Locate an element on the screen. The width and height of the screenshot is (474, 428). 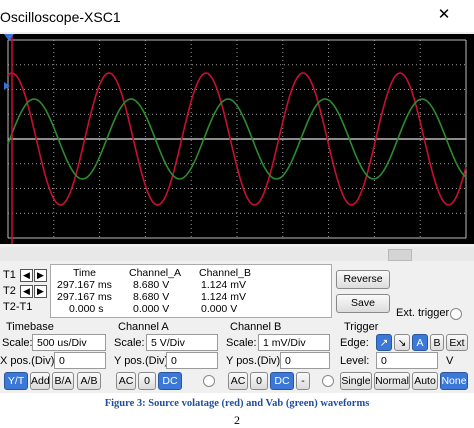
cursor-t2-label: T2 is located at coordinates (9, 291).